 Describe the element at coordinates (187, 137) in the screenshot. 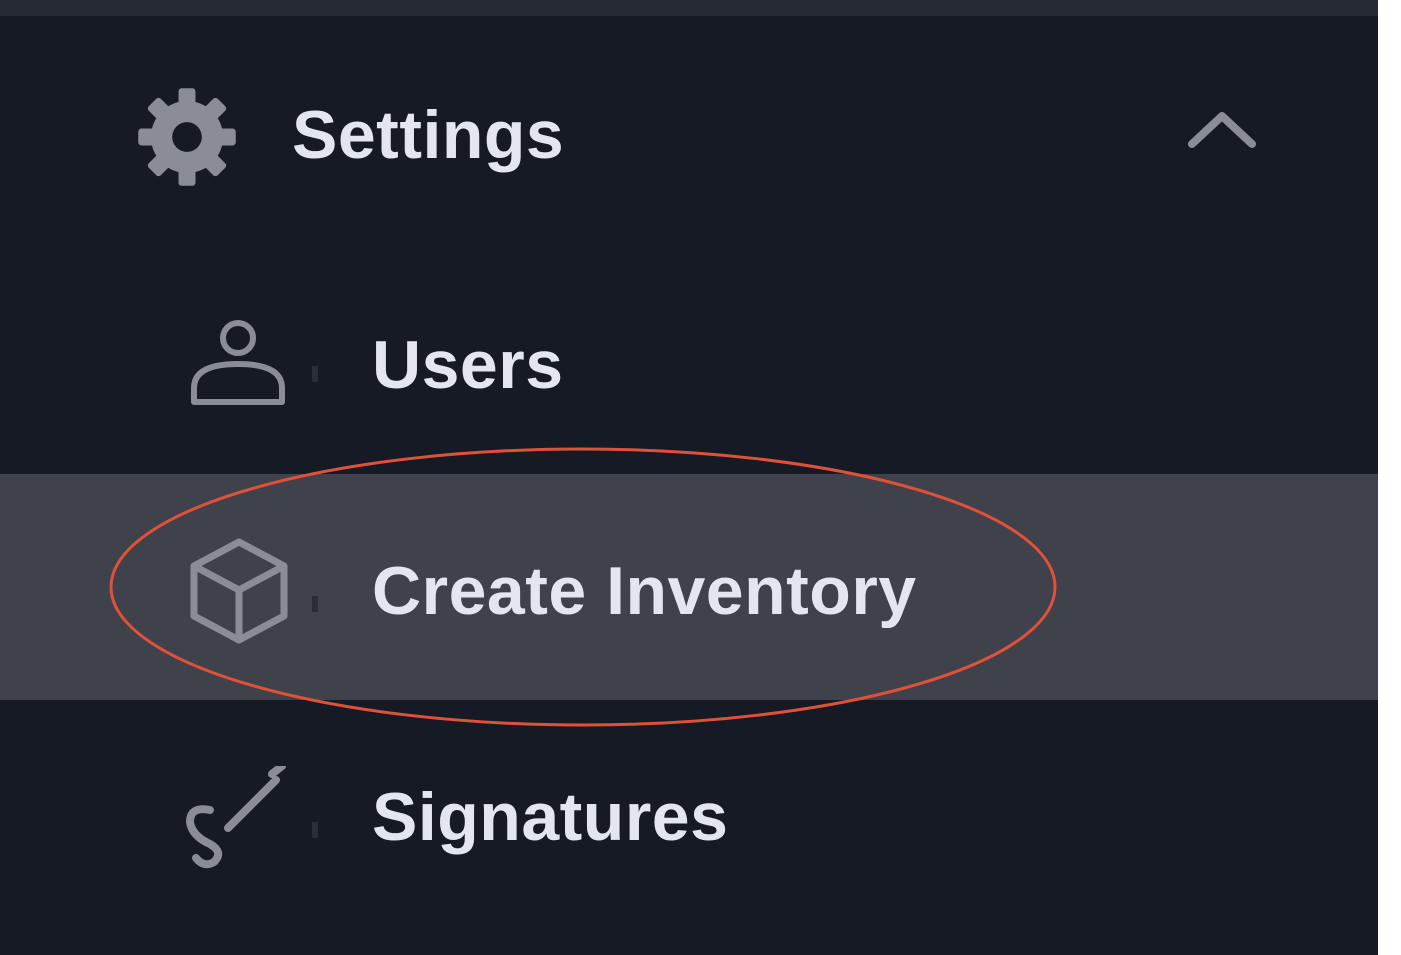

I see `gear-icon` at that location.